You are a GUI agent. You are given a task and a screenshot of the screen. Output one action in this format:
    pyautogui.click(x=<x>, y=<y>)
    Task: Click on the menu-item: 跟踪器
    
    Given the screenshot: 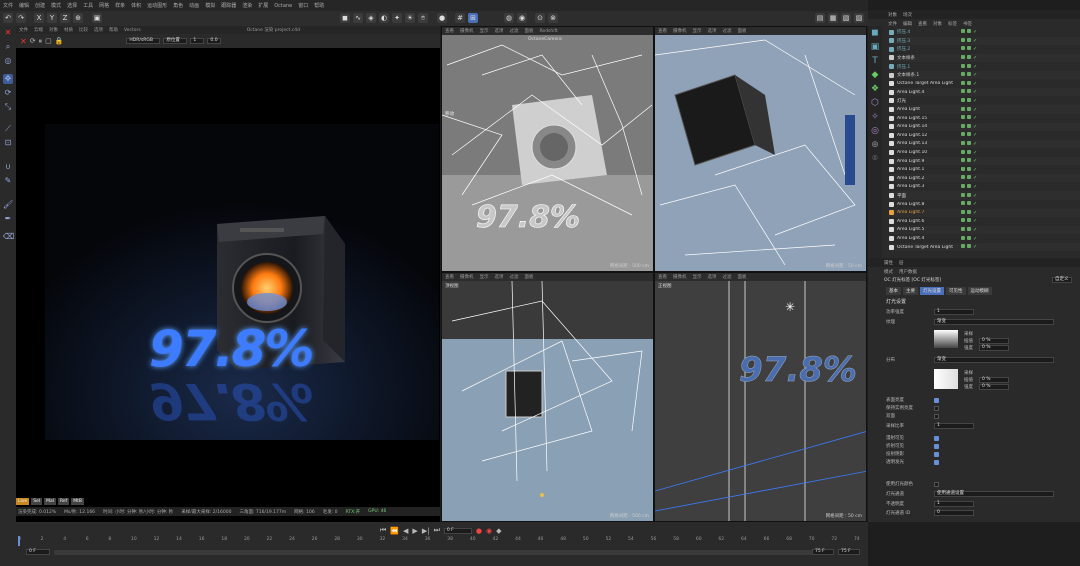 What is the action you would take?
    pyautogui.click(x=228, y=5)
    